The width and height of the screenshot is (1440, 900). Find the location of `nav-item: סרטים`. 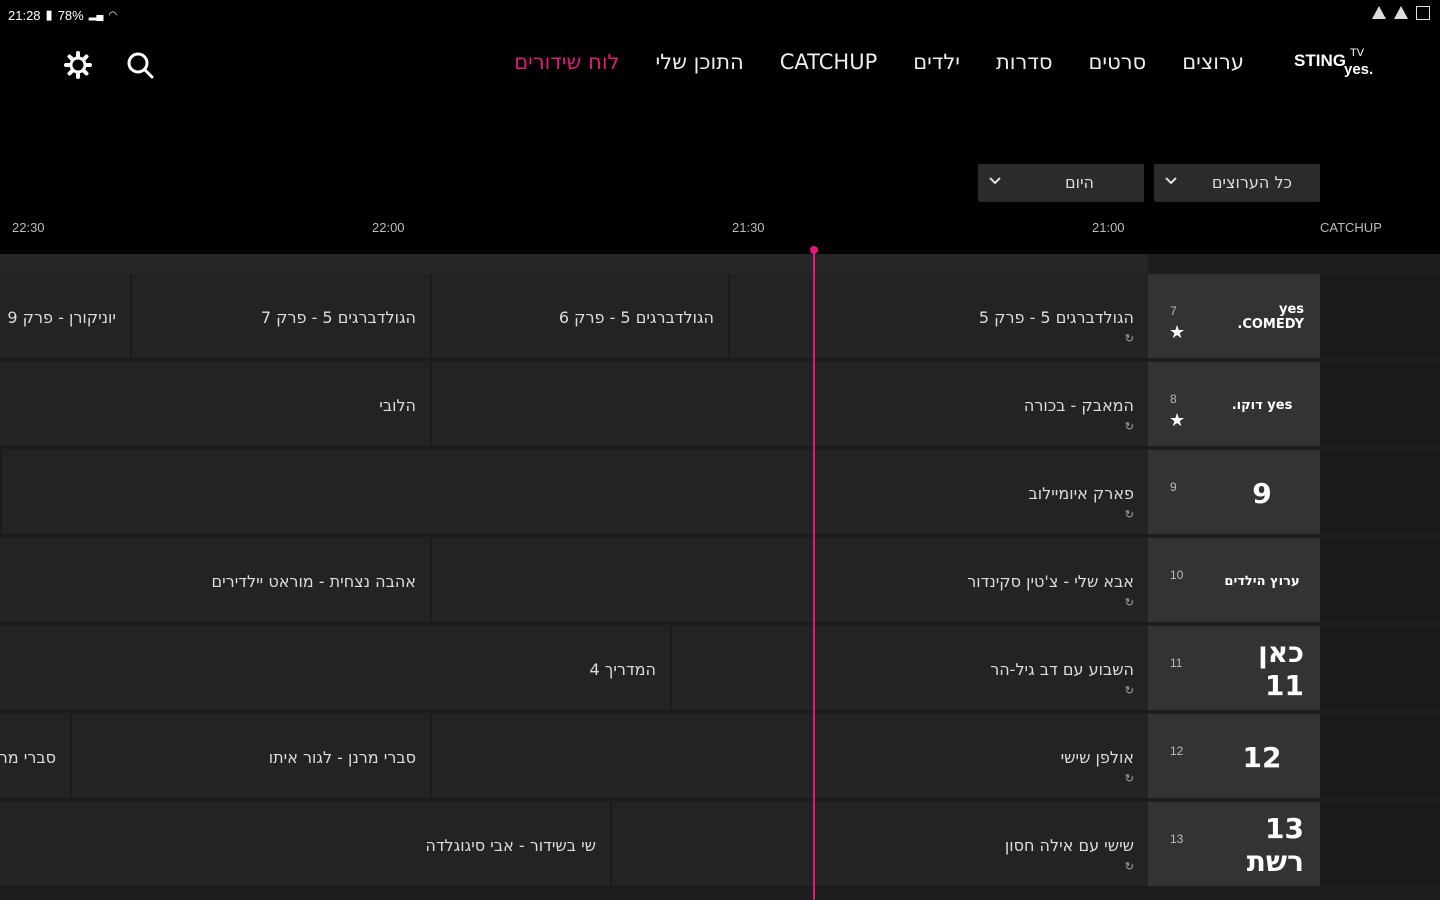

nav-item: סרטים is located at coordinates (1117, 62).